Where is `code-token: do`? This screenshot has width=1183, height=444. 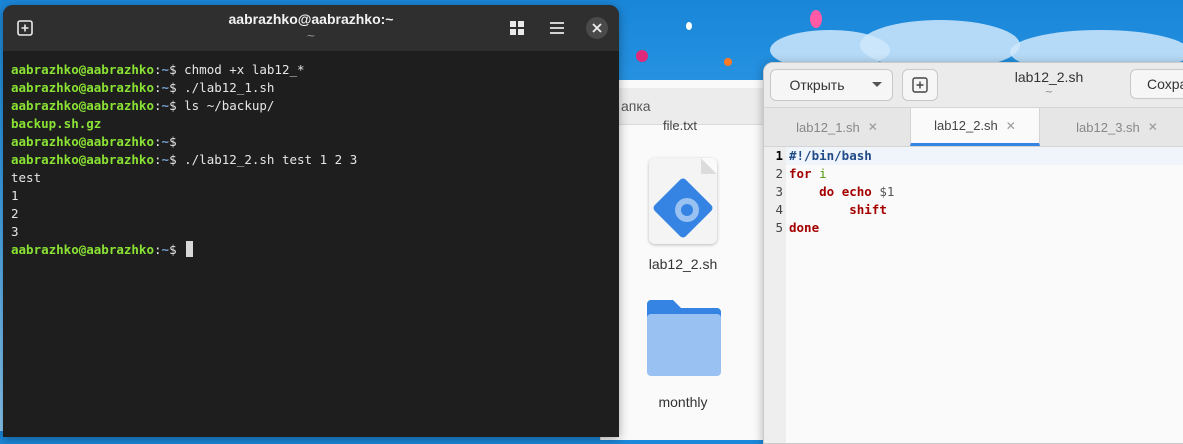 code-token: do is located at coordinates (827, 191).